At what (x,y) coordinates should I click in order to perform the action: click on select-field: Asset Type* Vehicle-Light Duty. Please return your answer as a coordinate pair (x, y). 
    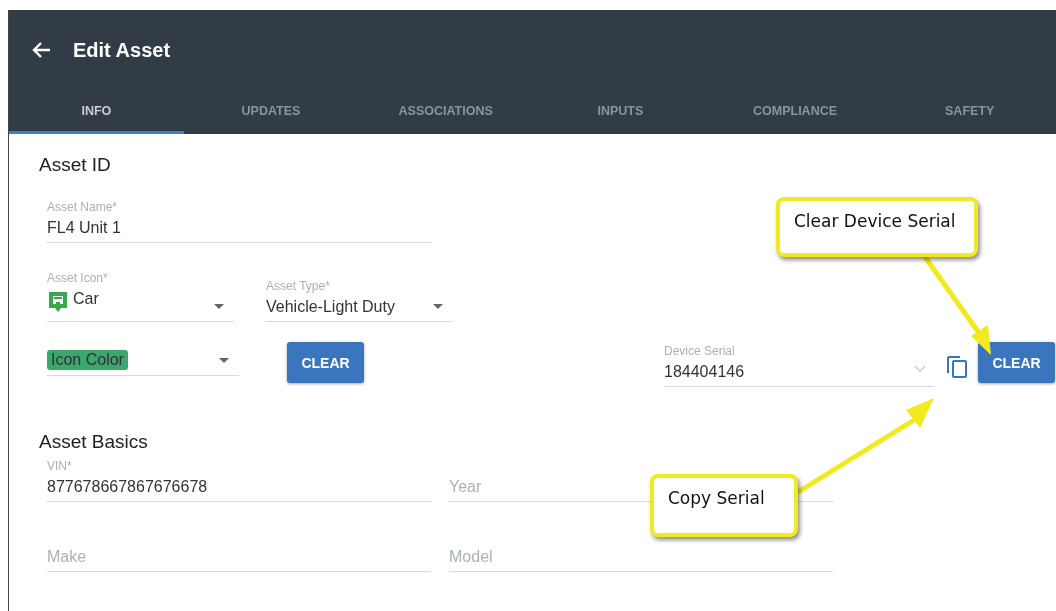
    Looking at the image, I should click on (359, 300).